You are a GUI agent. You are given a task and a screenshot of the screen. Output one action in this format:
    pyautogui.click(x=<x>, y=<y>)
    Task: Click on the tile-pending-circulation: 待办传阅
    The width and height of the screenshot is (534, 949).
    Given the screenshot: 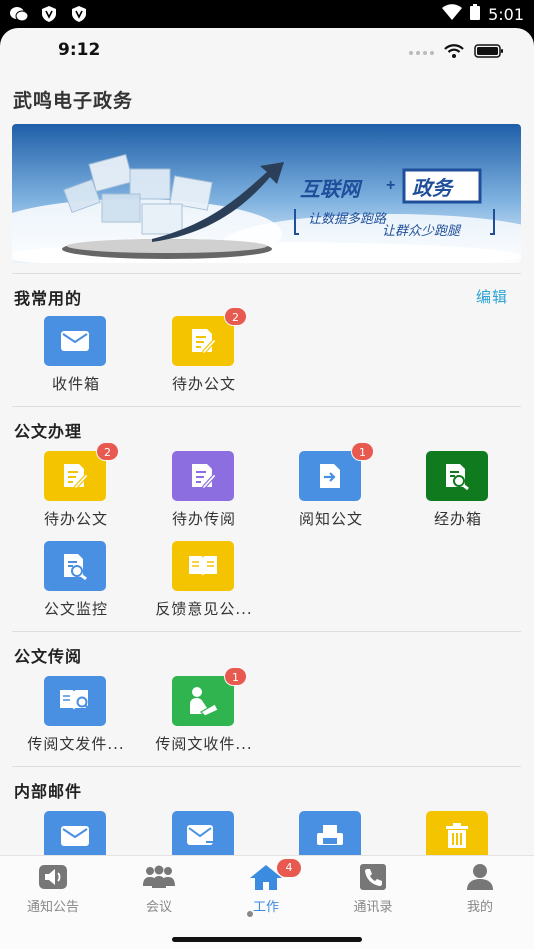 What is the action you would take?
    pyautogui.click(x=204, y=491)
    